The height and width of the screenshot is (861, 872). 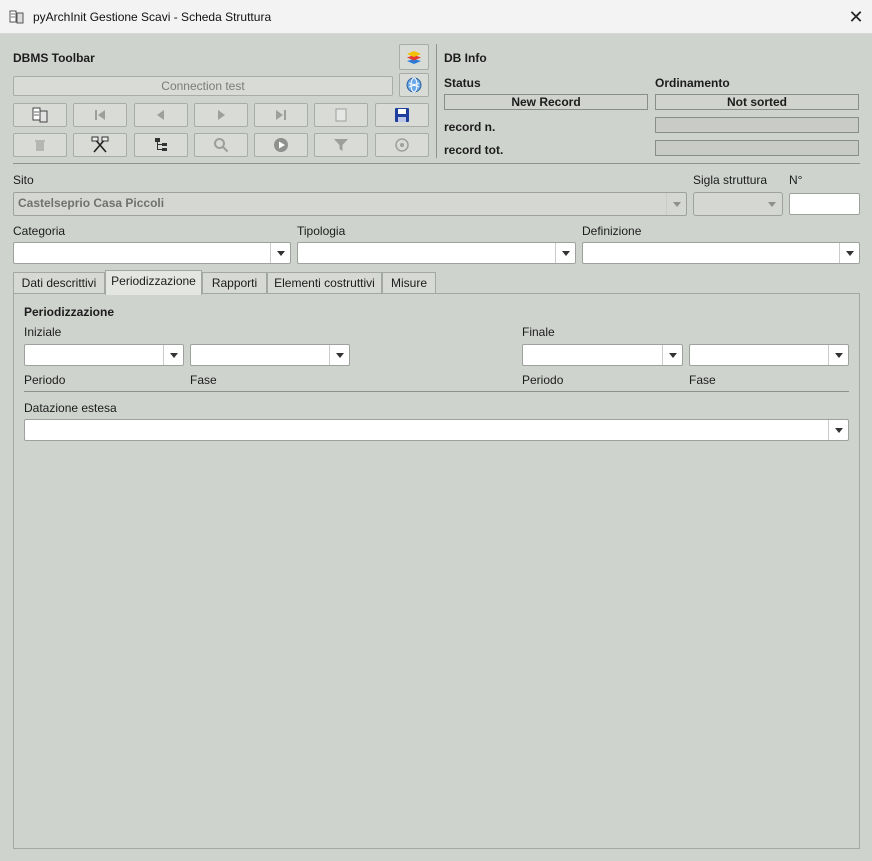 I want to click on play-icon, so click(x=281, y=145).